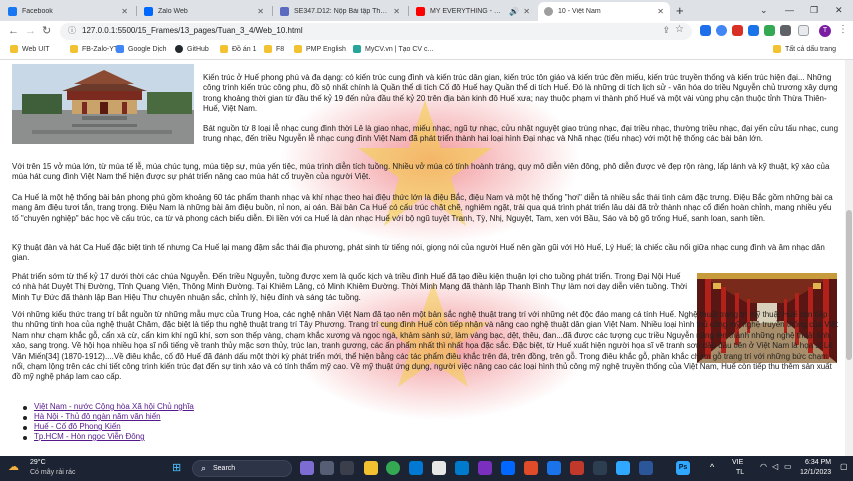 This screenshot has width=853, height=481. What do you see at coordinates (420, 11) in the screenshot?
I see `youtube-icon` at bounding box center [420, 11].